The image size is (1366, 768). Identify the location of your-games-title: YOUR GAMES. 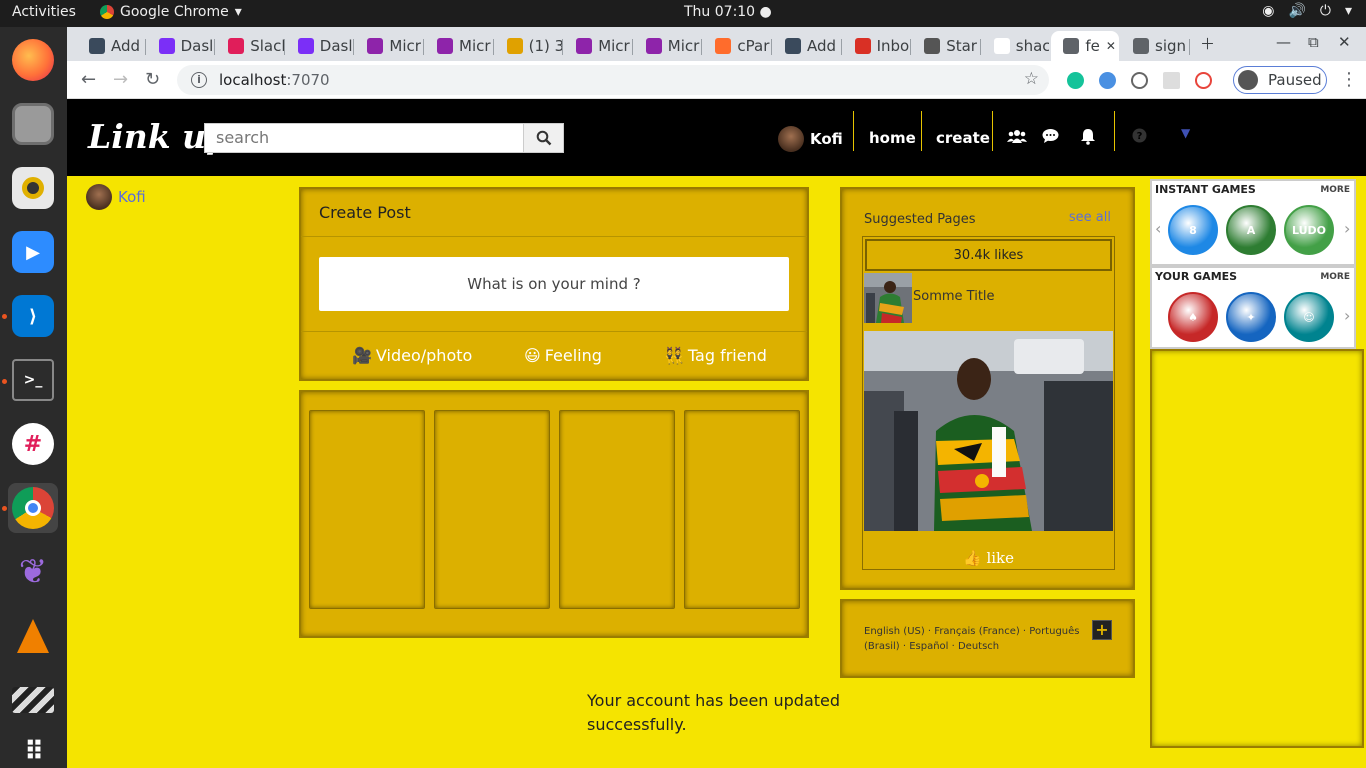
(1196, 276).